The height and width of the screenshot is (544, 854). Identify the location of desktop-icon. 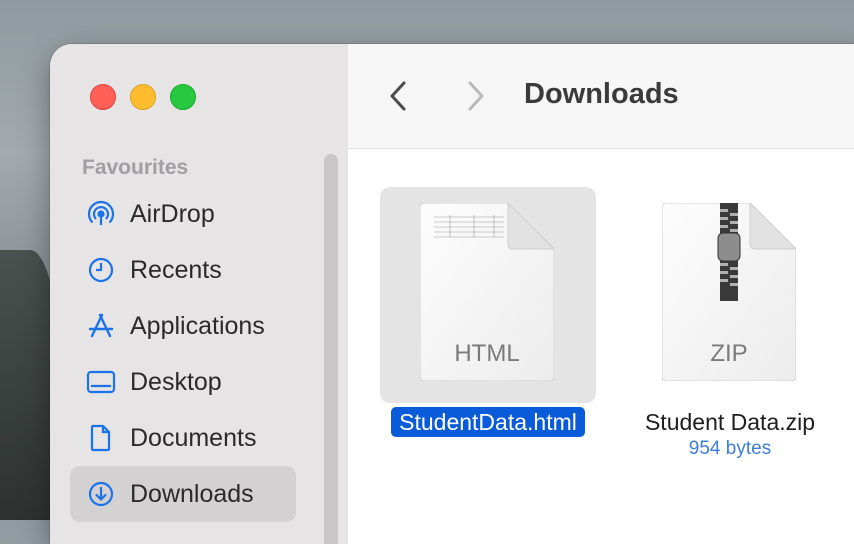
(101, 382).